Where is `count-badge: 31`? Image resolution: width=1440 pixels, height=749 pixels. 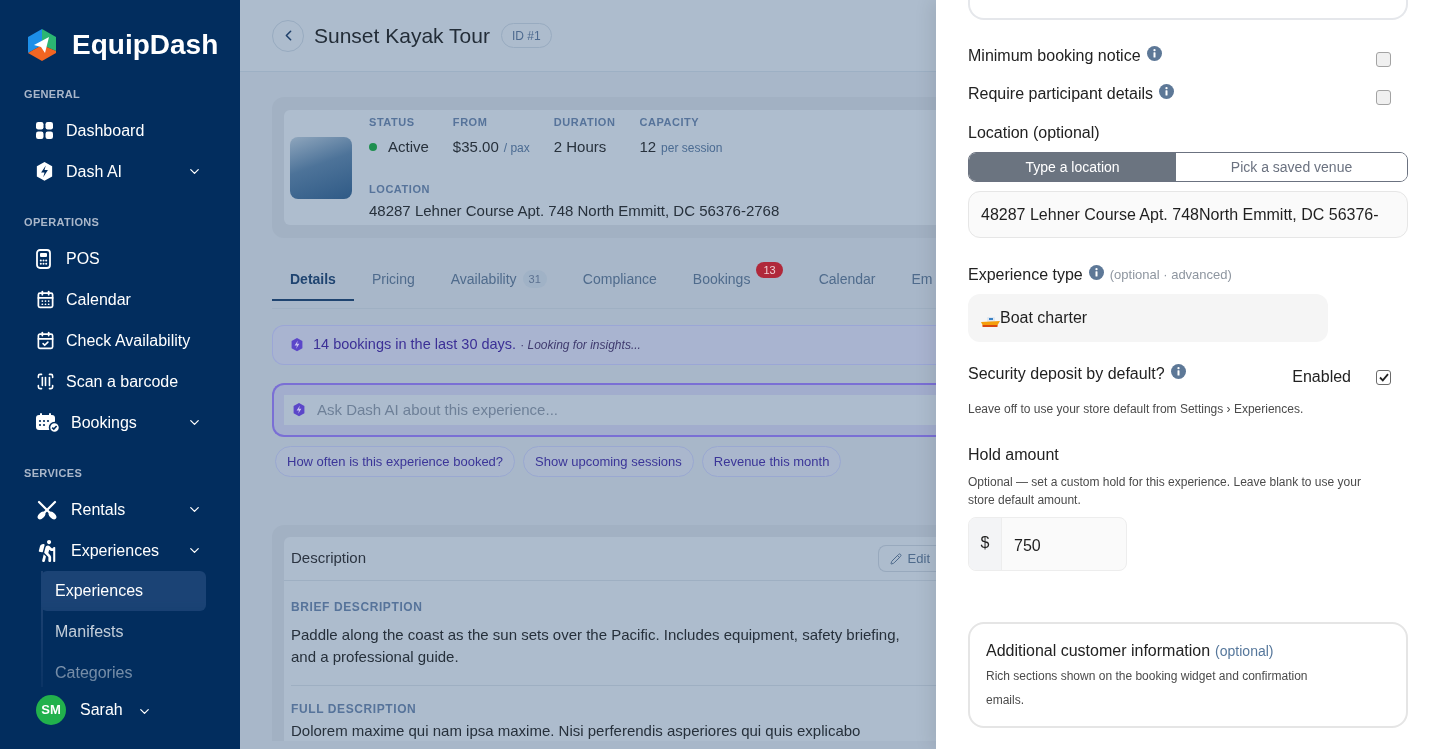 count-badge: 31 is located at coordinates (534, 279).